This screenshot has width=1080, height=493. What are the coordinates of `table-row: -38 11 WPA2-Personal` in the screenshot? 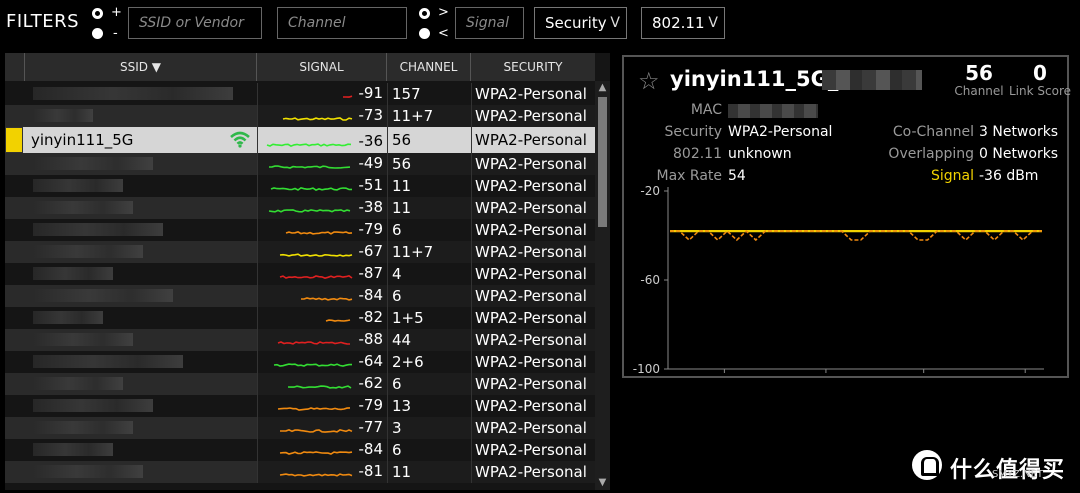 It's located at (300, 208).